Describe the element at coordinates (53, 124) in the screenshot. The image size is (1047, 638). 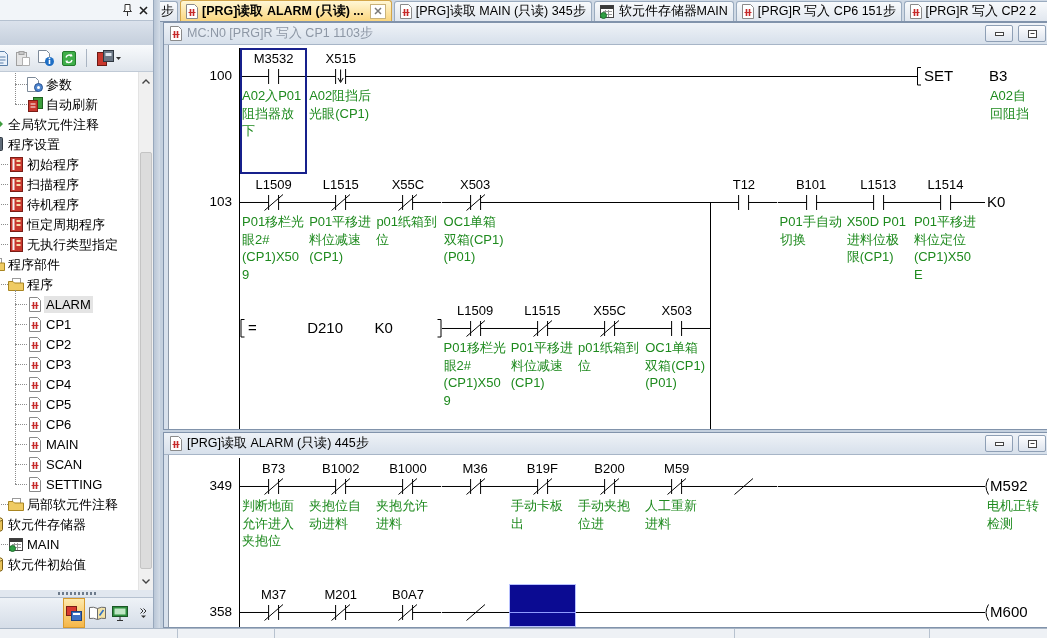
I see `tree-item: 全局软元件注释` at that location.